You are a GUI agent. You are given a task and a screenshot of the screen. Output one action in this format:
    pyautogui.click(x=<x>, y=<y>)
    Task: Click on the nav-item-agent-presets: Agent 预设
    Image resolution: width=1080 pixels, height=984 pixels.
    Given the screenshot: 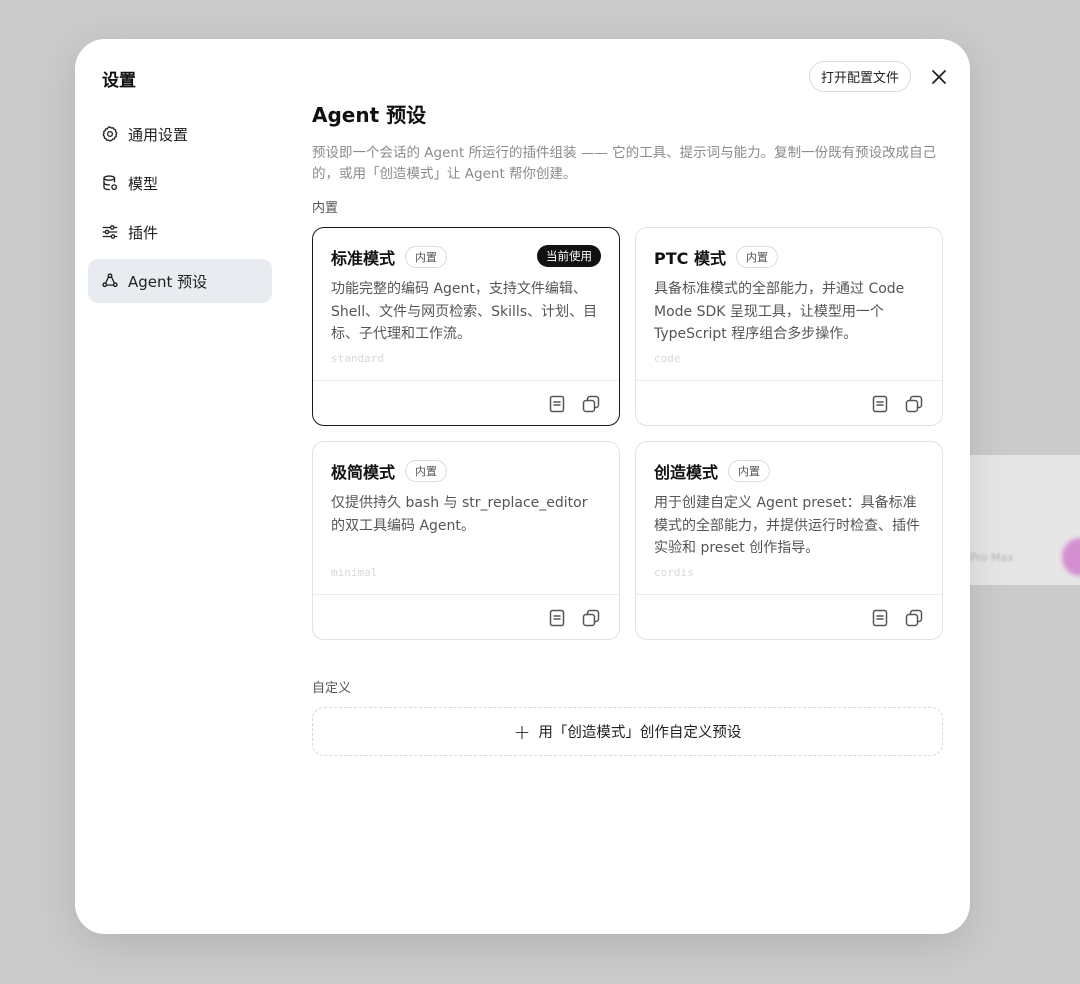 What is the action you would take?
    pyautogui.click(x=180, y=281)
    